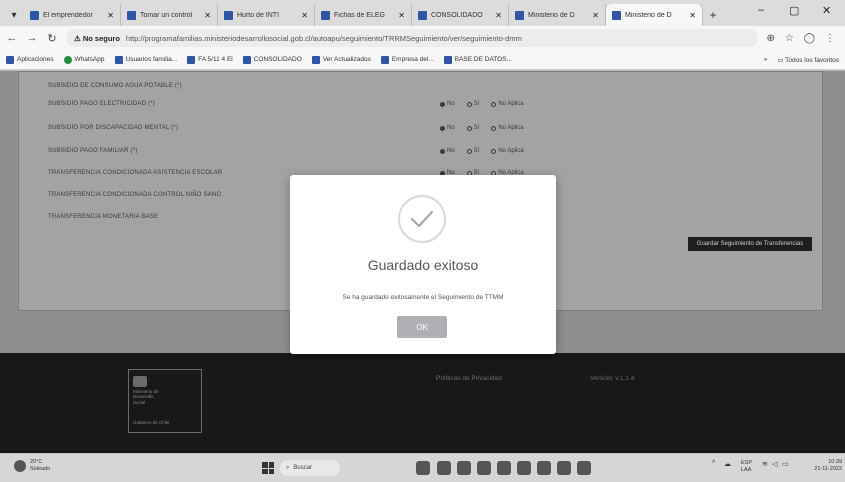 This screenshot has height=482, width=845. What do you see at coordinates (794, 10) in the screenshot?
I see `maximize-icon: ▢` at bounding box center [794, 10].